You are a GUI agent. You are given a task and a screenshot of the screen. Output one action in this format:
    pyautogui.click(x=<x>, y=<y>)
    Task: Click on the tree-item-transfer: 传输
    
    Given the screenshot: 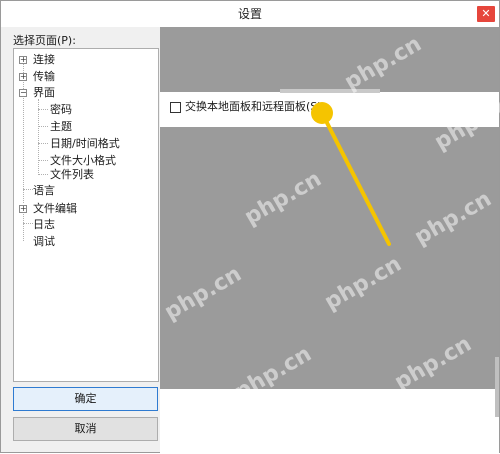 What is the action you would take?
    pyautogui.click(x=44, y=76)
    